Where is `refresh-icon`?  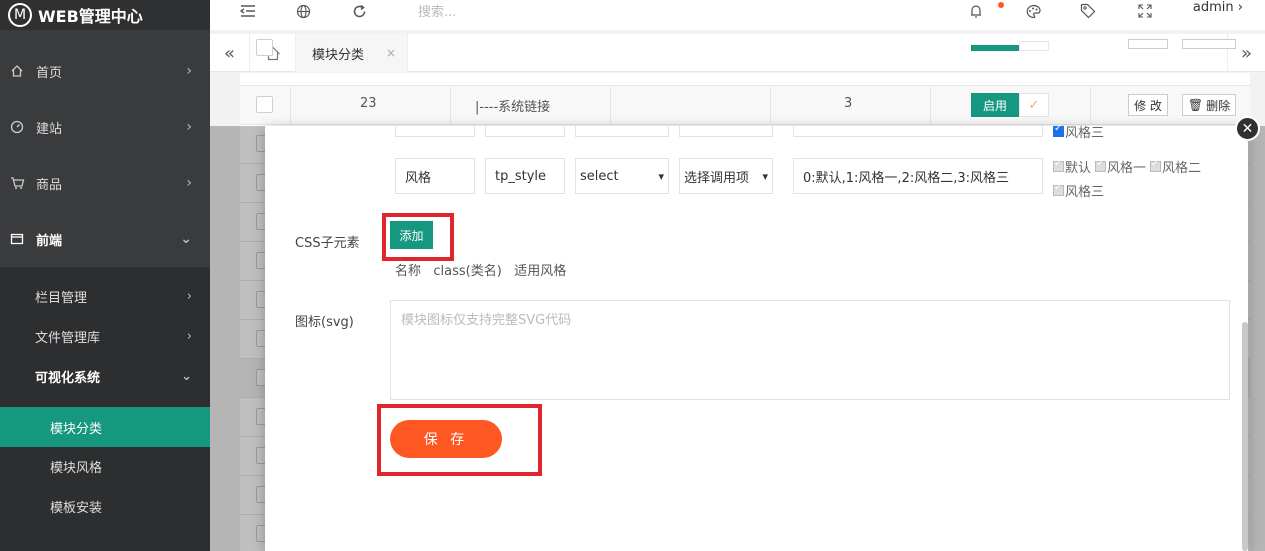 refresh-icon is located at coordinates (359, 11).